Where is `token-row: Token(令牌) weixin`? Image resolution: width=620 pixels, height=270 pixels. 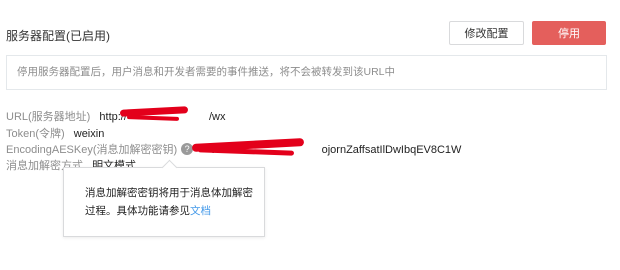 token-row: Token(令牌) weixin is located at coordinates (55, 133).